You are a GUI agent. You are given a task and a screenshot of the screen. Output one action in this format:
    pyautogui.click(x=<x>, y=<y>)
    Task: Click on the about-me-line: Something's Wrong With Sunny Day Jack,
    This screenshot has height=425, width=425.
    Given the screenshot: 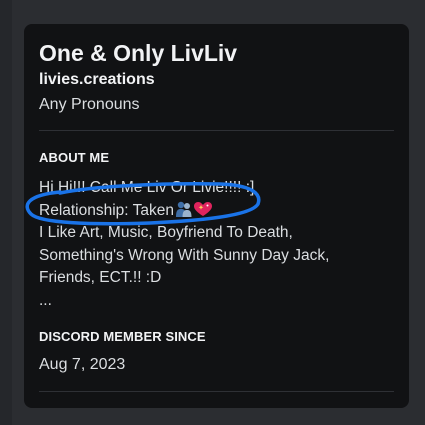 What is the action you would take?
    pyautogui.click(x=184, y=255)
    